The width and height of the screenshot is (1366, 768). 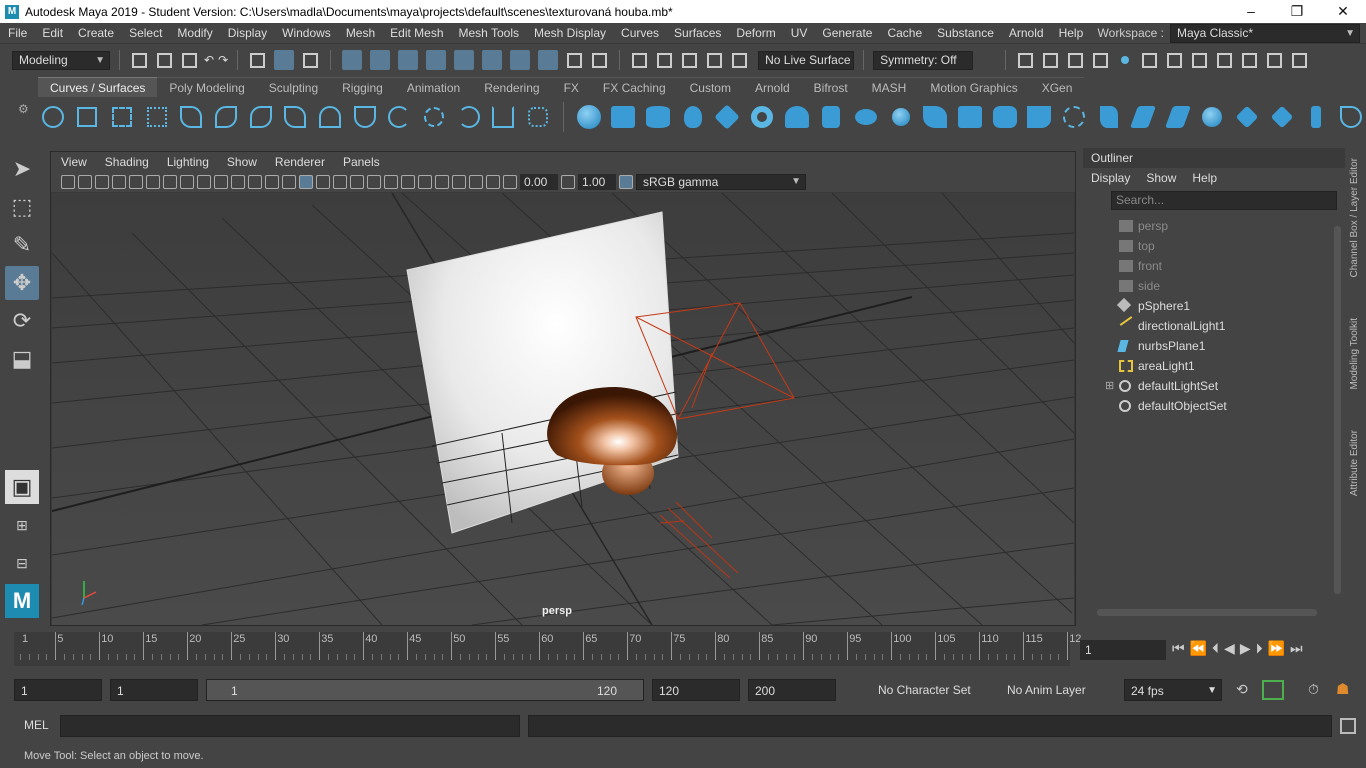 I want to click on screen-space-ao-icon, so click(x=391, y=182).